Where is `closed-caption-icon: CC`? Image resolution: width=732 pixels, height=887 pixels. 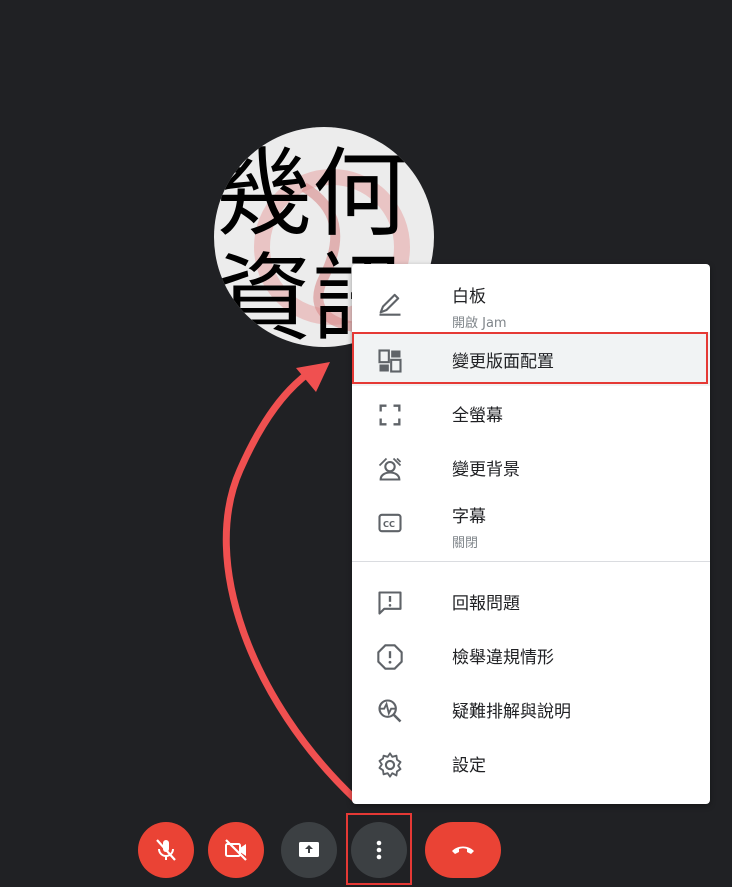 closed-caption-icon: CC is located at coordinates (390, 523).